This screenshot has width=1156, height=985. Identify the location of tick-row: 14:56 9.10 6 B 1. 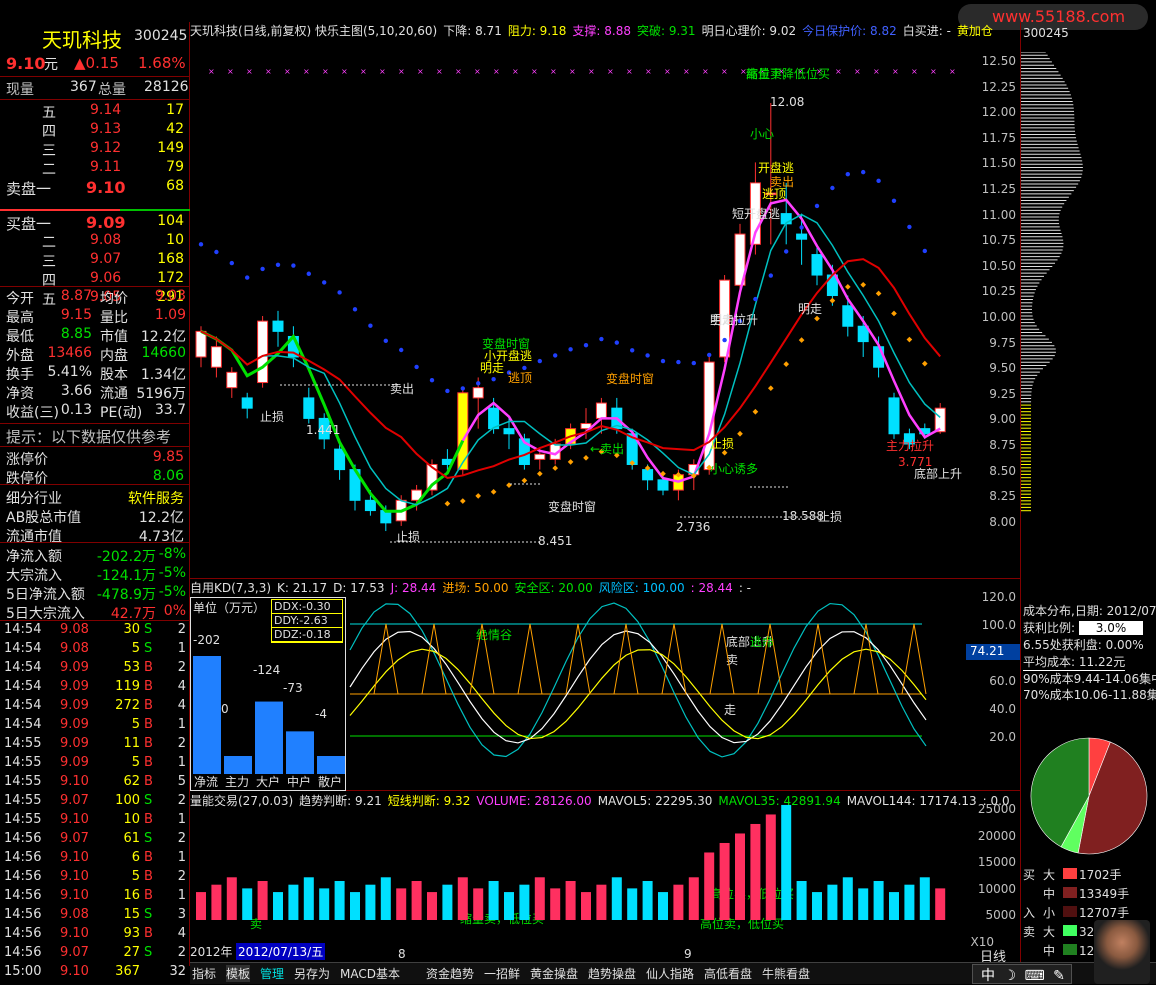
(95, 859).